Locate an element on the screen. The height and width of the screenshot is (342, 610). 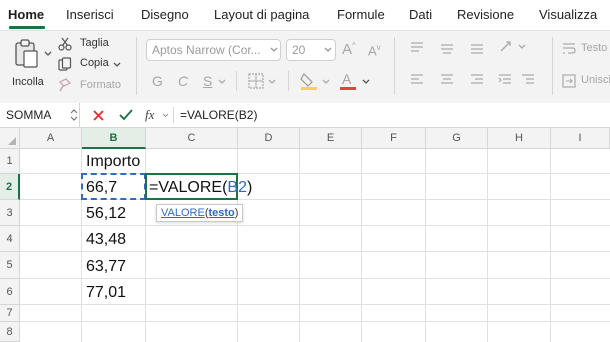
column-header-d: D is located at coordinates (269, 138).